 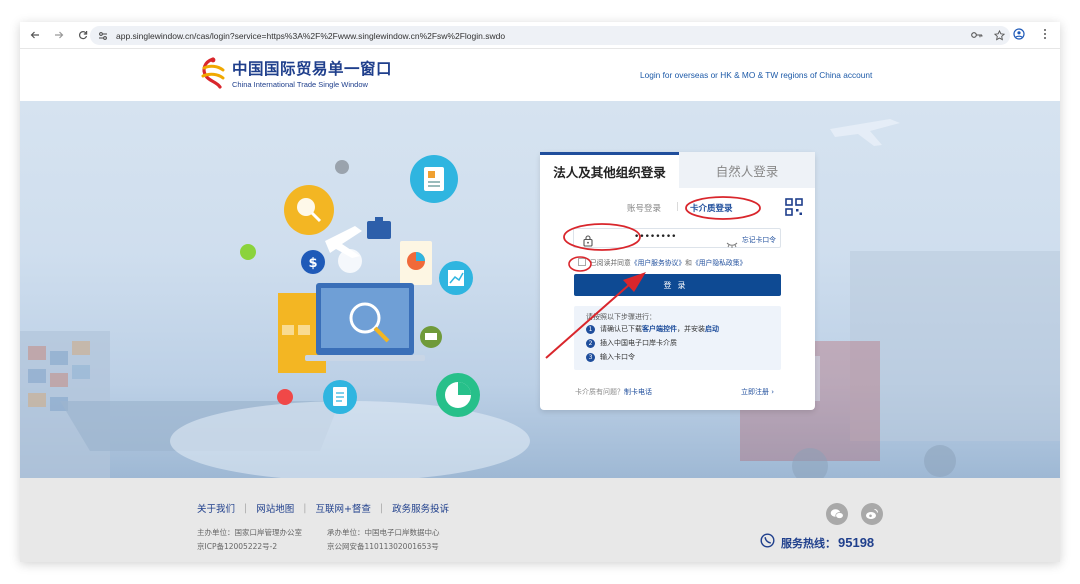 What do you see at coordinates (617, 357) in the screenshot?
I see `step-3-text: 输入卡口令` at bounding box center [617, 357].